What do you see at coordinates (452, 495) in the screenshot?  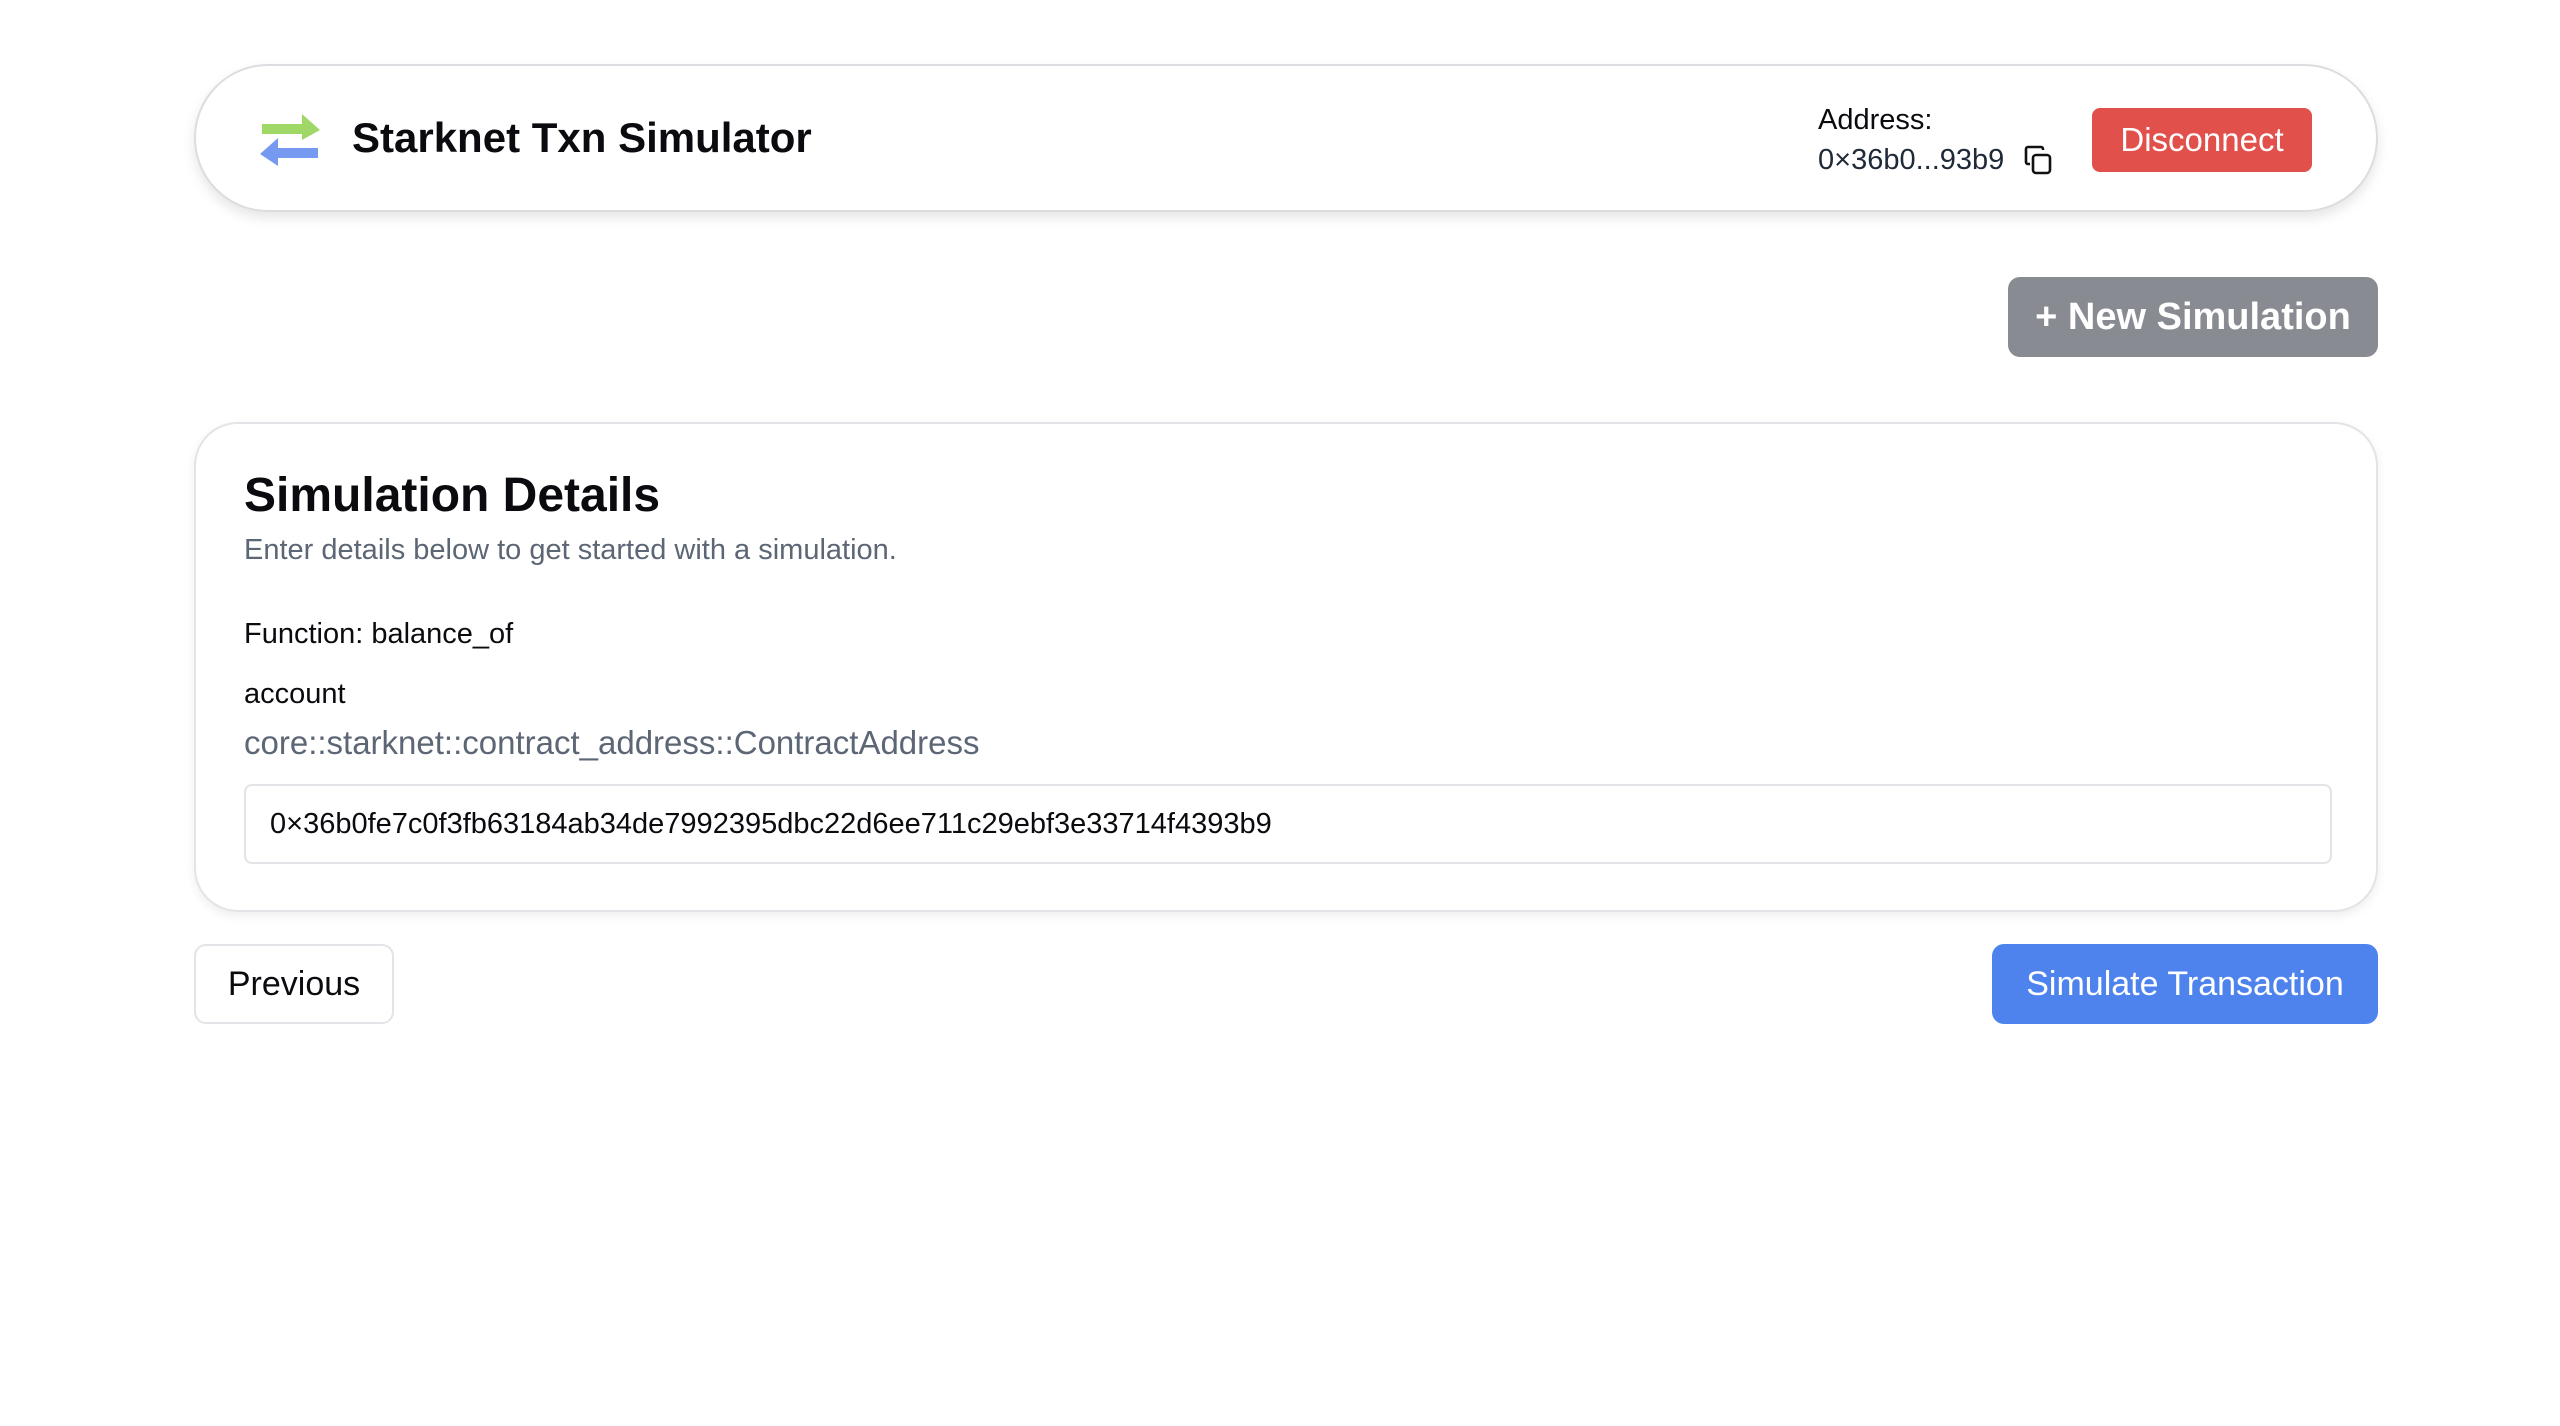 I see `card-title: Simulation Details` at bounding box center [452, 495].